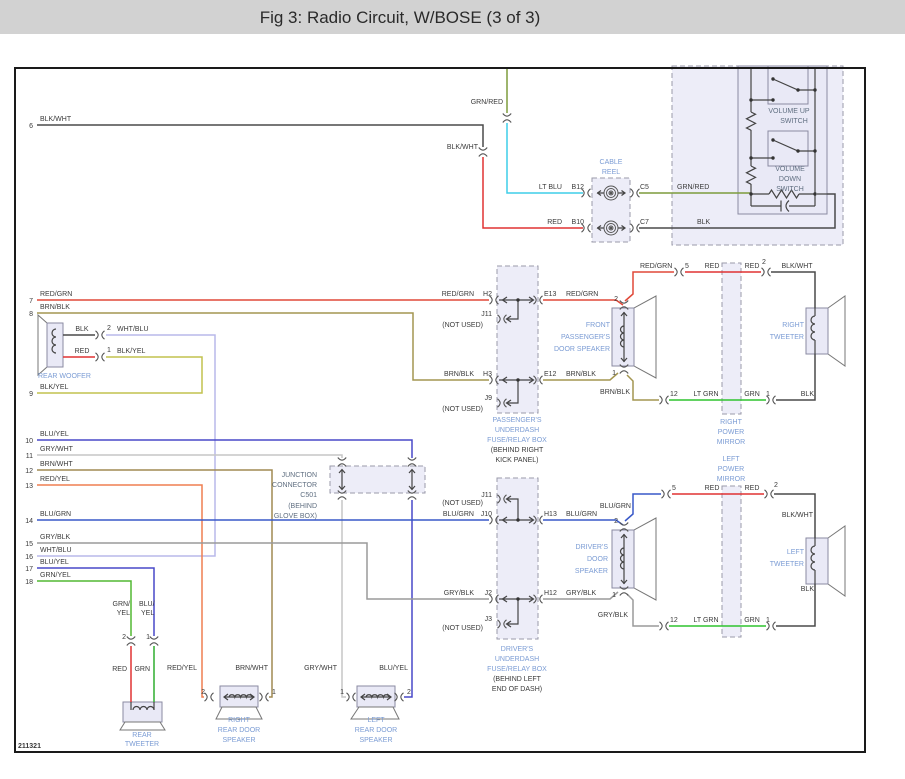 Image resolution: width=905 pixels, height=779 pixels. What do you see at coordinates (793, 325) in the screenshot?
I see `label-rt-tweeter-1: RIGHT` at bounding box center [793, 325].